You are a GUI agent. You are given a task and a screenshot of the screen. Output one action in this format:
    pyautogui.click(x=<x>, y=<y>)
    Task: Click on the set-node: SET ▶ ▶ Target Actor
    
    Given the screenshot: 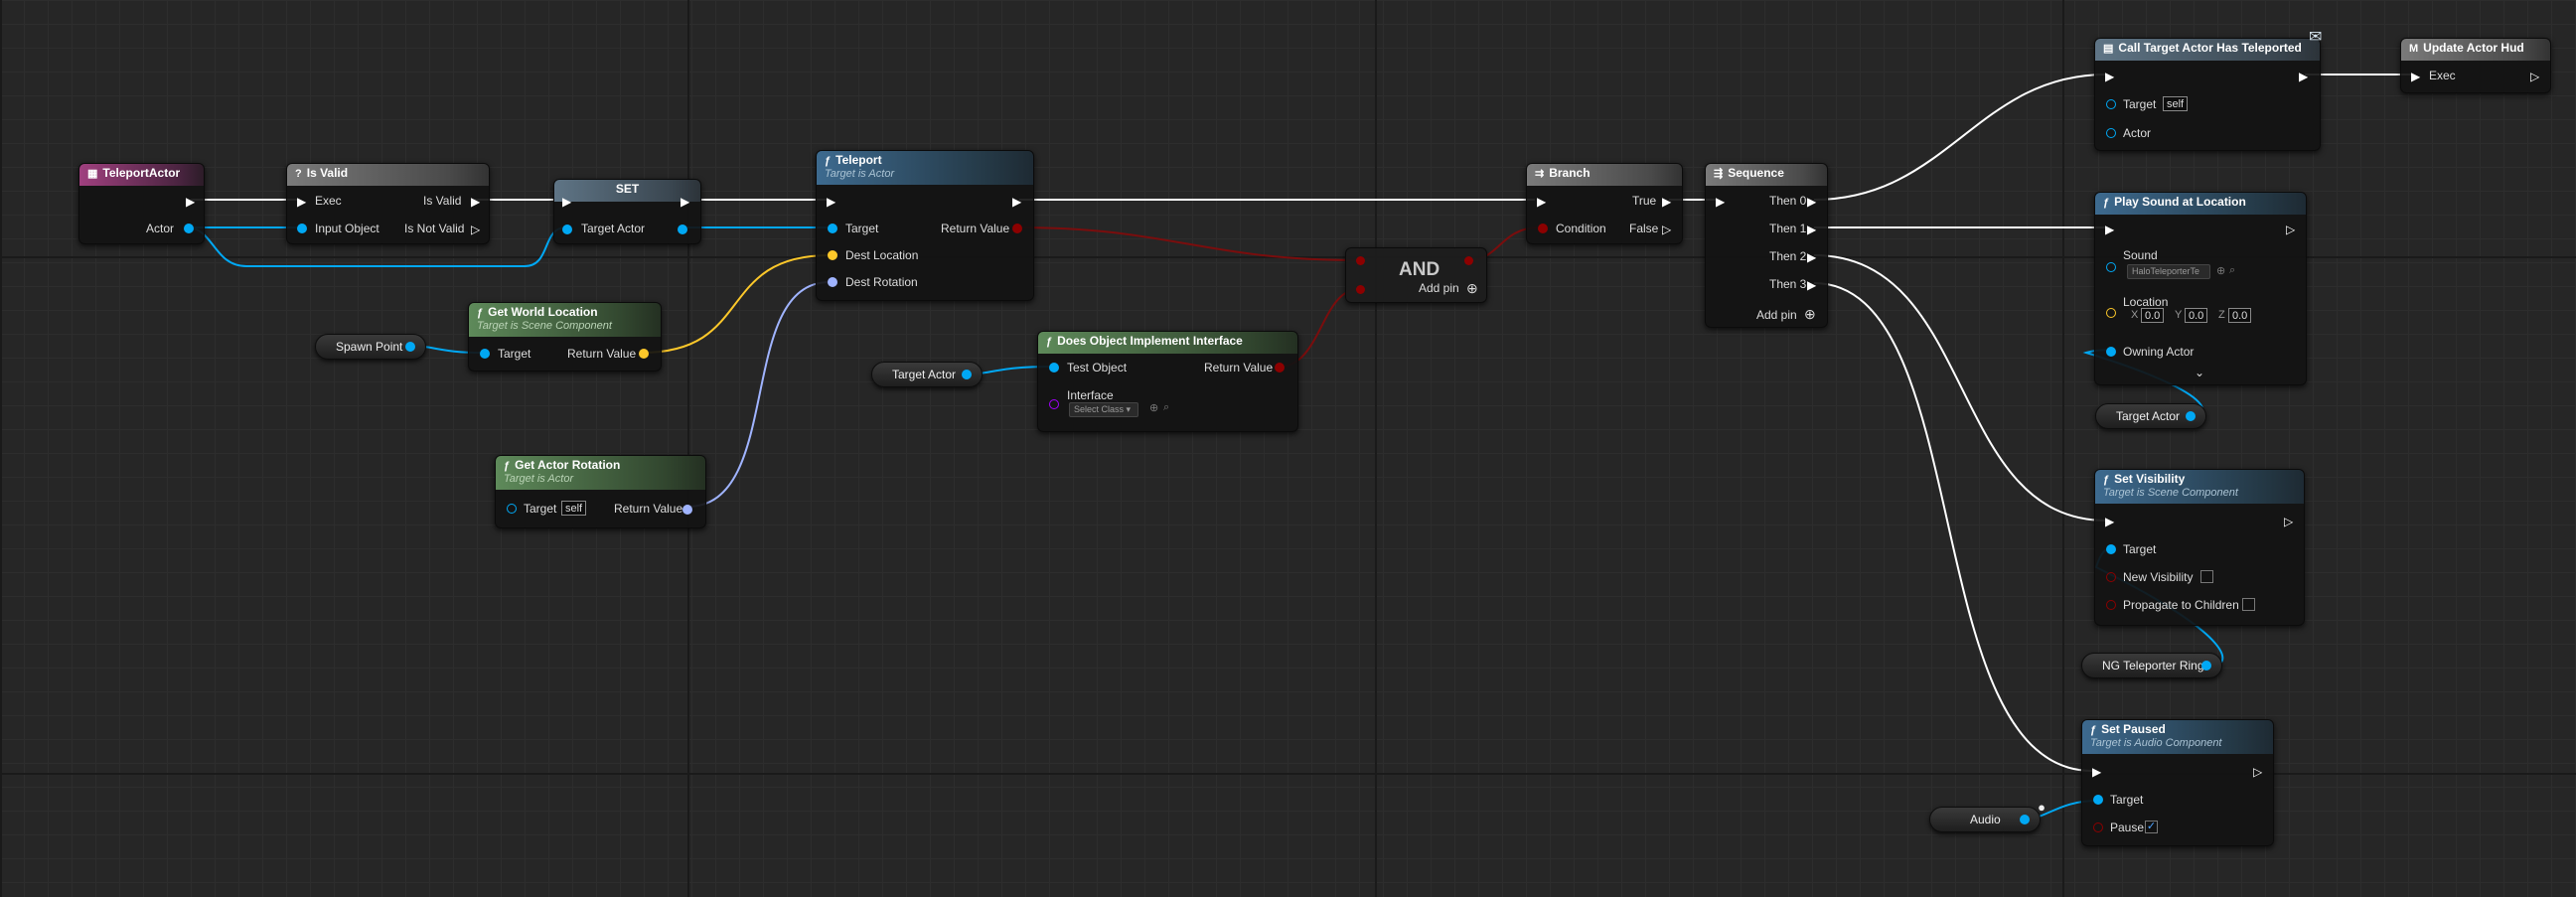 What is the action you would take?
    pyautogui.click(x=627, y=211)
    